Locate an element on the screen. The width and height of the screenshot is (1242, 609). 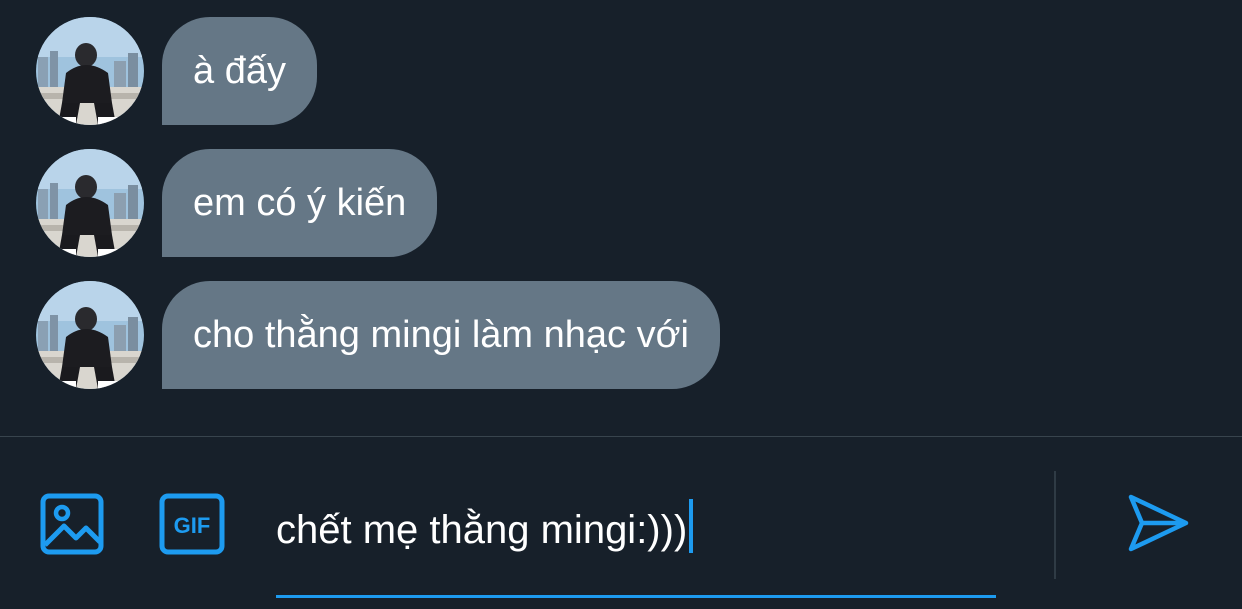
message-item: em có ý kiến is located at coordinates (237, 203).